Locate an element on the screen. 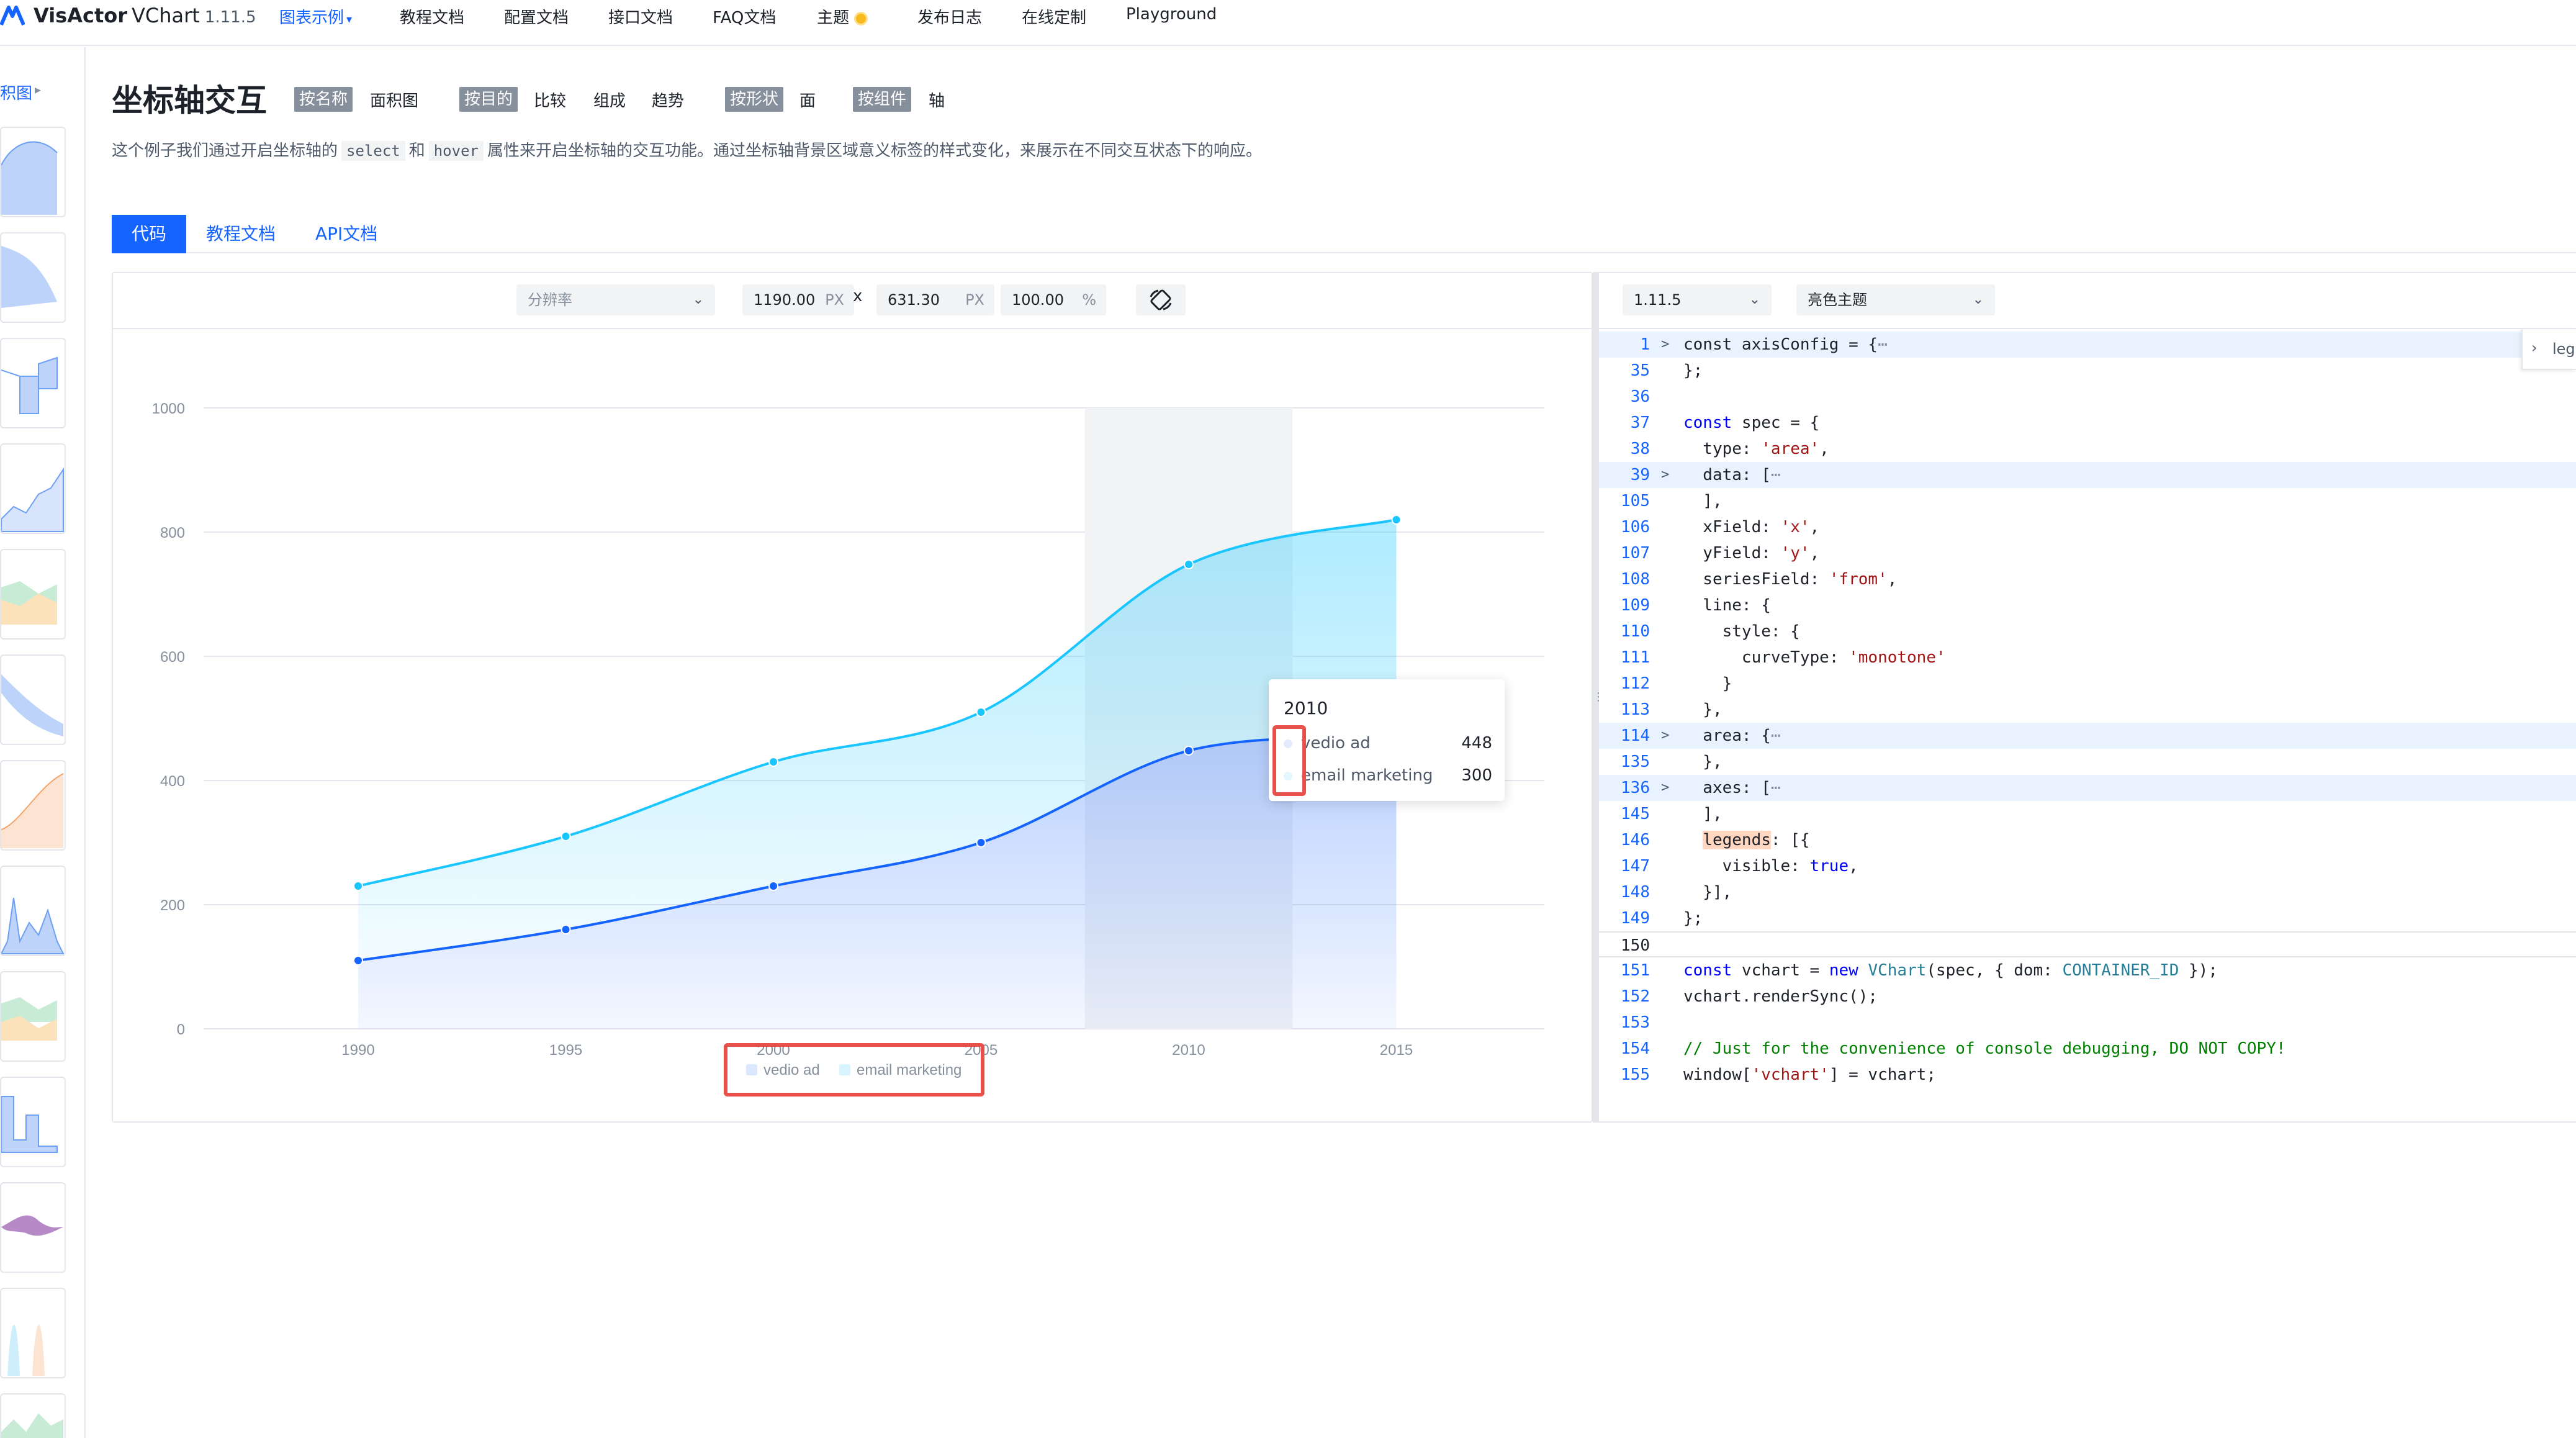 This screenshot has width=2576, height=1438. tag-value-surface: 面 is located at coordinates (807, 99).